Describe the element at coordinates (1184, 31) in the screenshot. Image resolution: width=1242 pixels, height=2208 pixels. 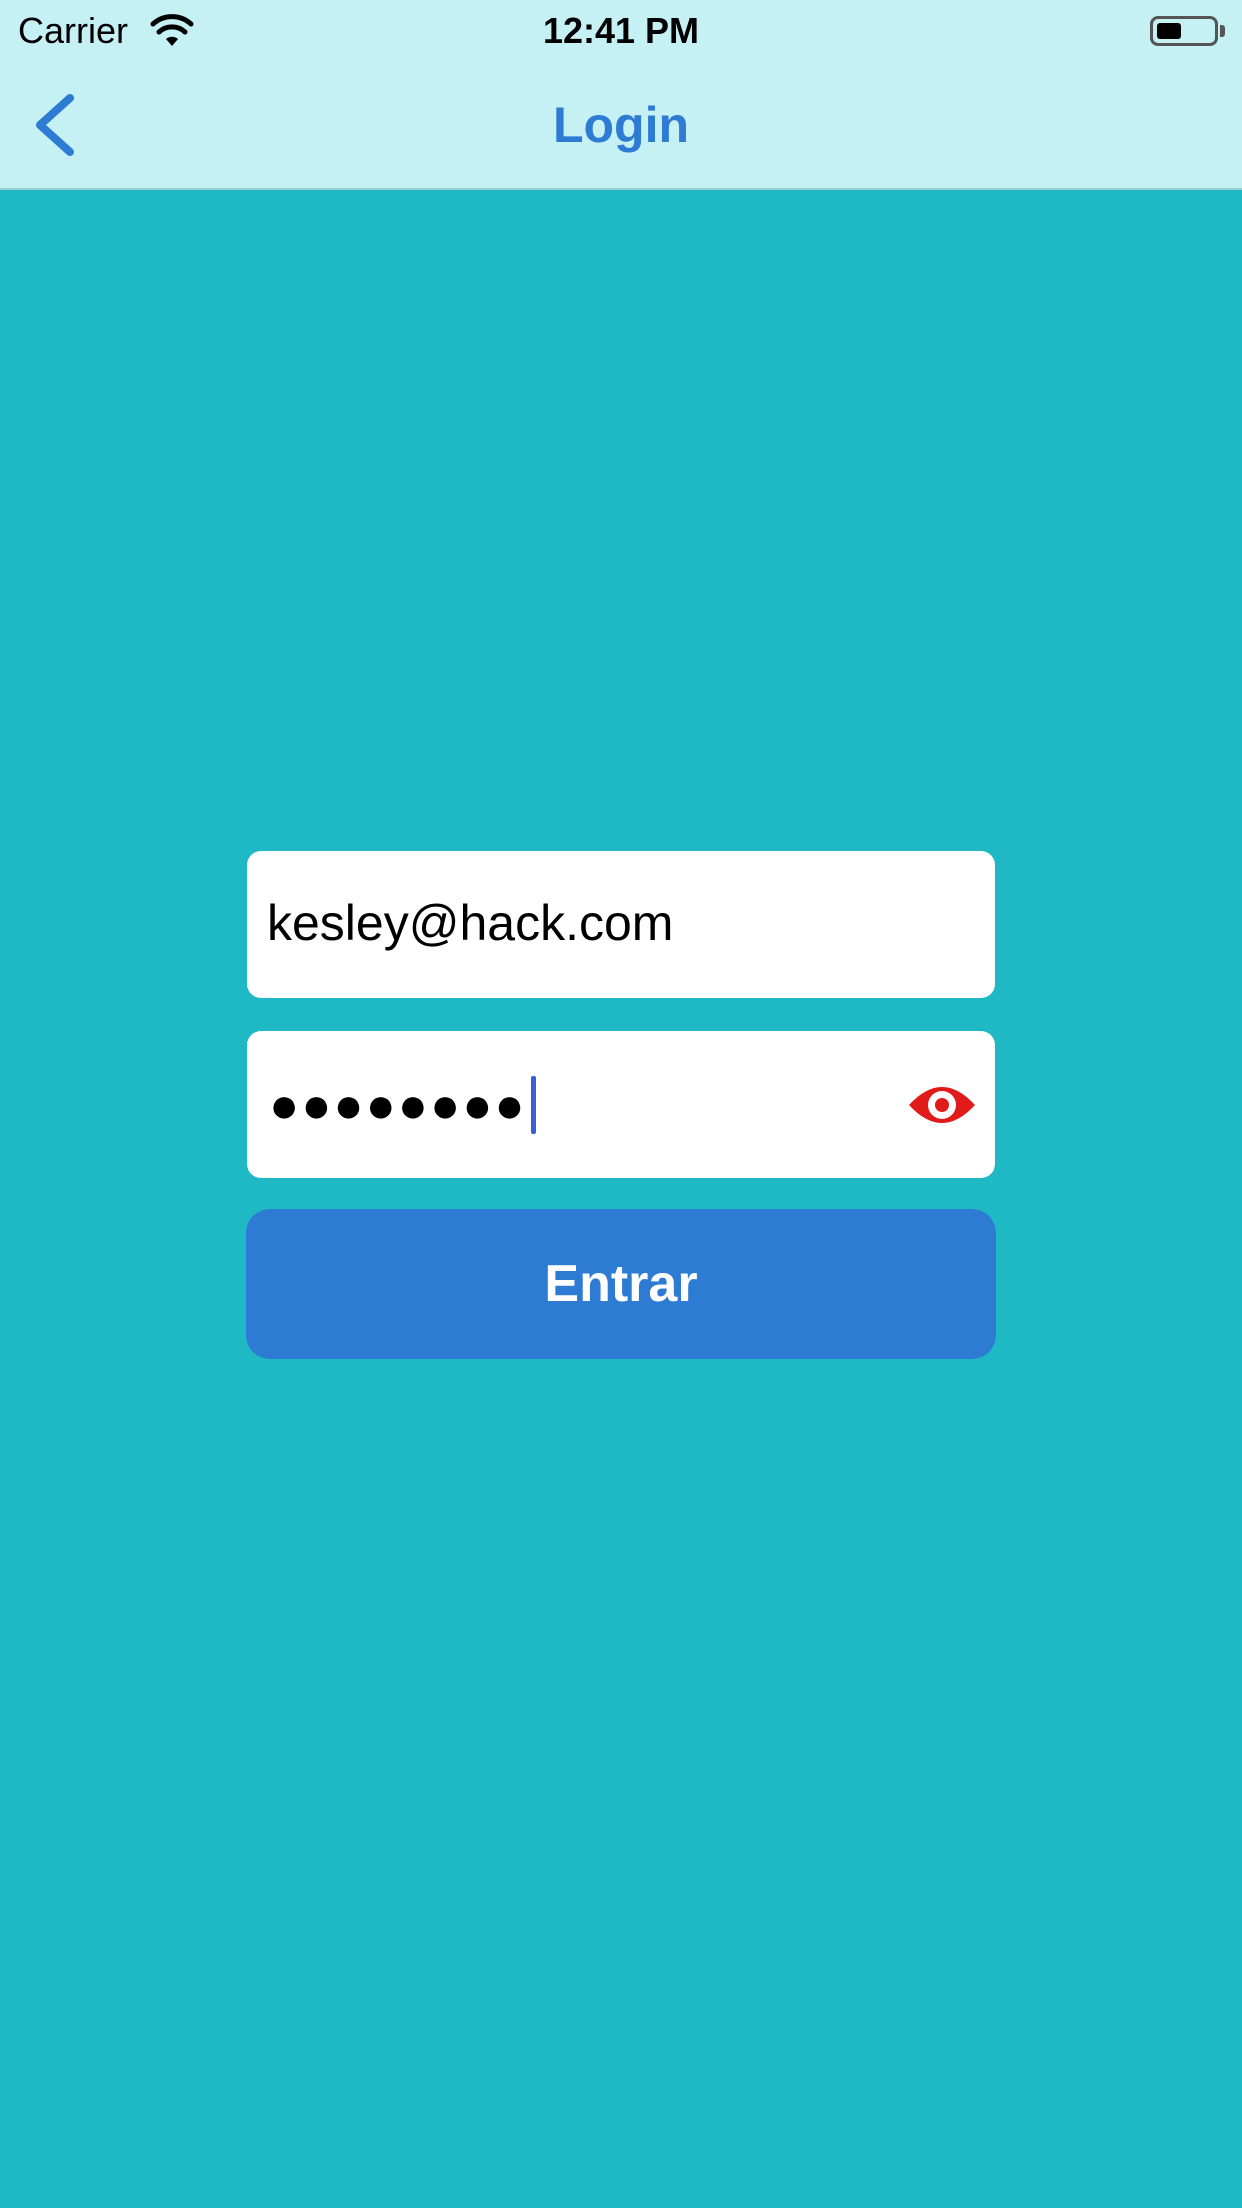
I see `battery-icon` at that location.